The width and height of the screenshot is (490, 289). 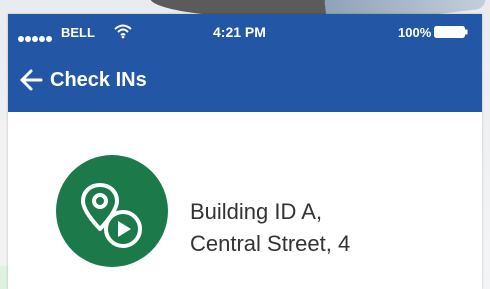 I want to click on address-line-2: Central Street, 4, so click(x=270, y=243).